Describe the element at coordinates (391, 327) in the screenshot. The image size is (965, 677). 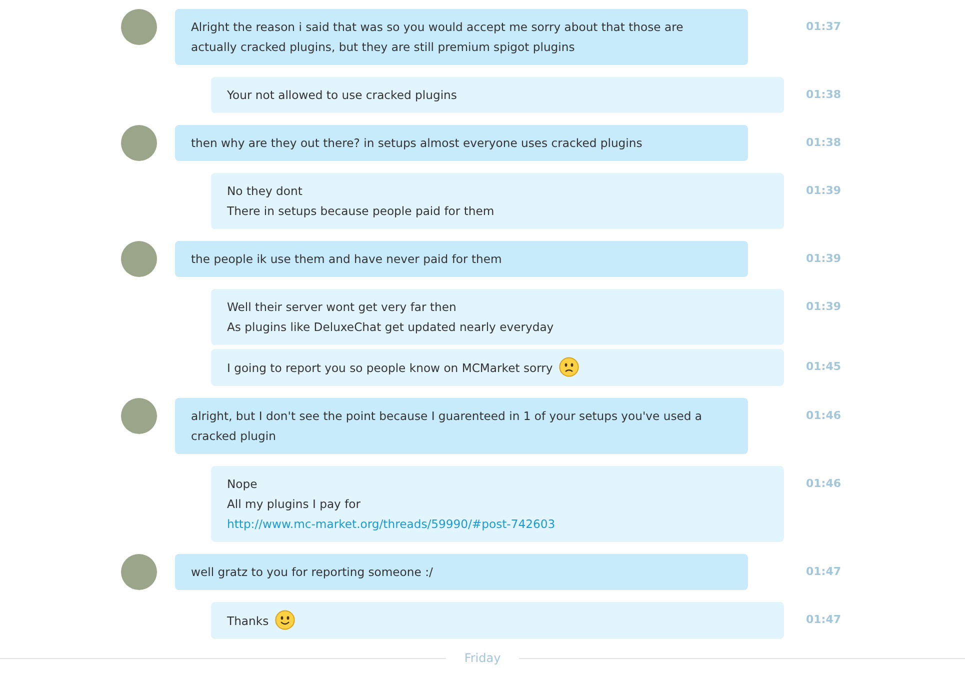
I see `message-text: As plugins like DeluxeChat get updated nearly everyday` at that location.